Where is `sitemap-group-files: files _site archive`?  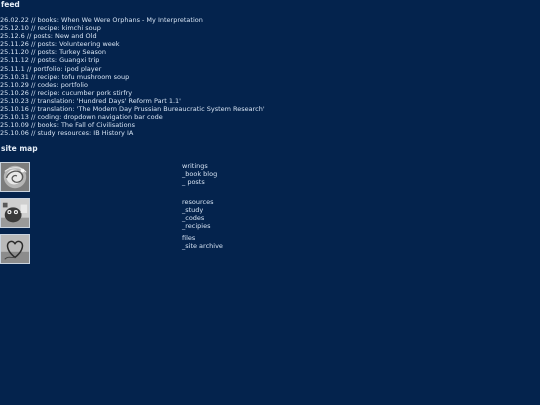 sitemap-group-files: files _site archive is located at coordinates (202, 242).